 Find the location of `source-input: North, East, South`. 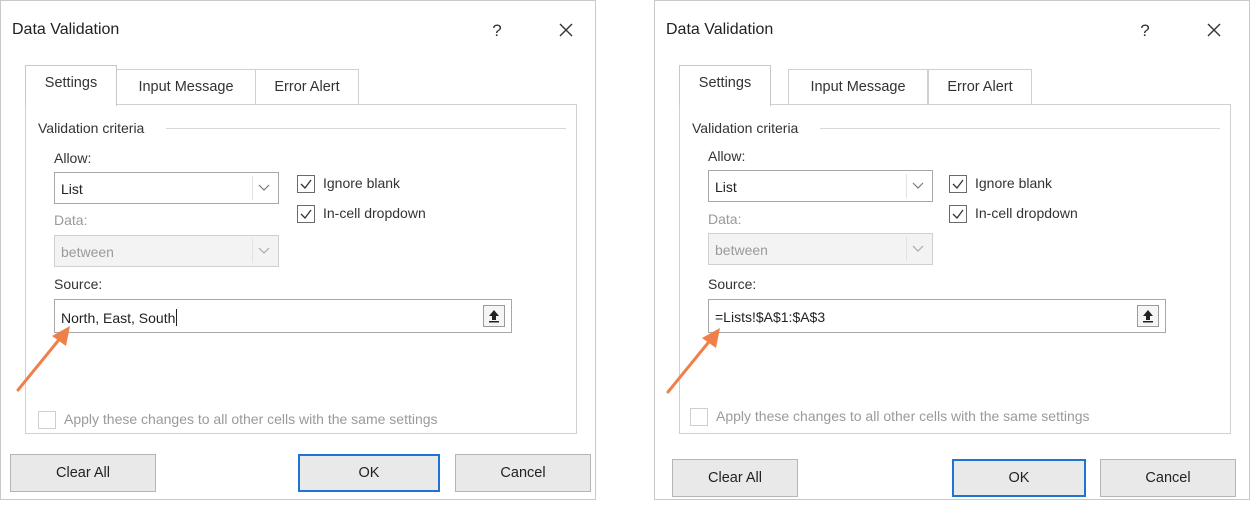

source-input: North, East, South is located at coordinates (283, 316).